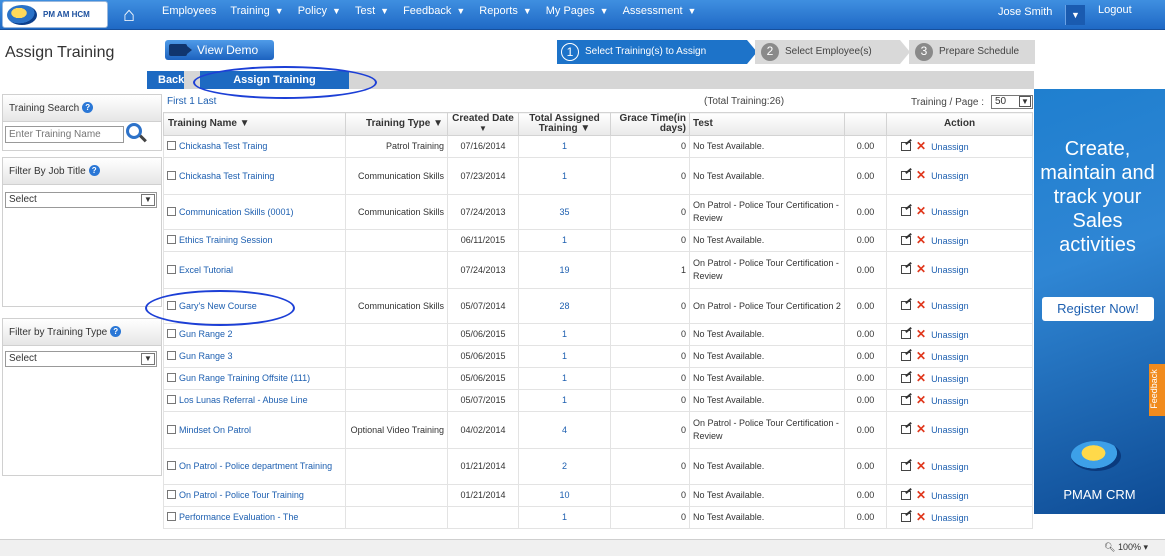  I want to click on training-name-link: On Patrol - Police Tour Training, so click(241, 495).